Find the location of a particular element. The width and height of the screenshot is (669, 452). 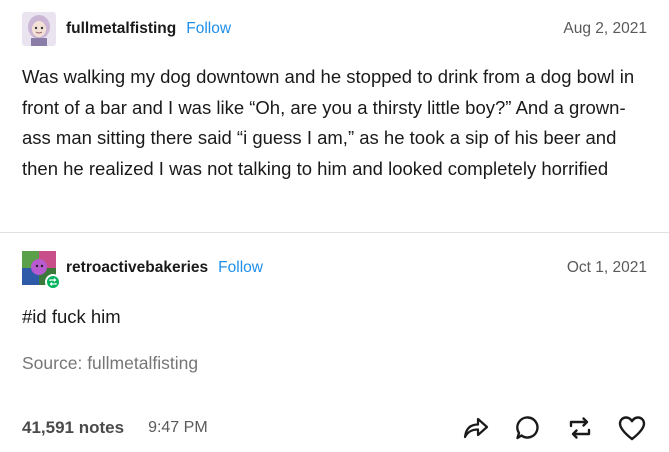

divider is located at coordinates (334, 232).